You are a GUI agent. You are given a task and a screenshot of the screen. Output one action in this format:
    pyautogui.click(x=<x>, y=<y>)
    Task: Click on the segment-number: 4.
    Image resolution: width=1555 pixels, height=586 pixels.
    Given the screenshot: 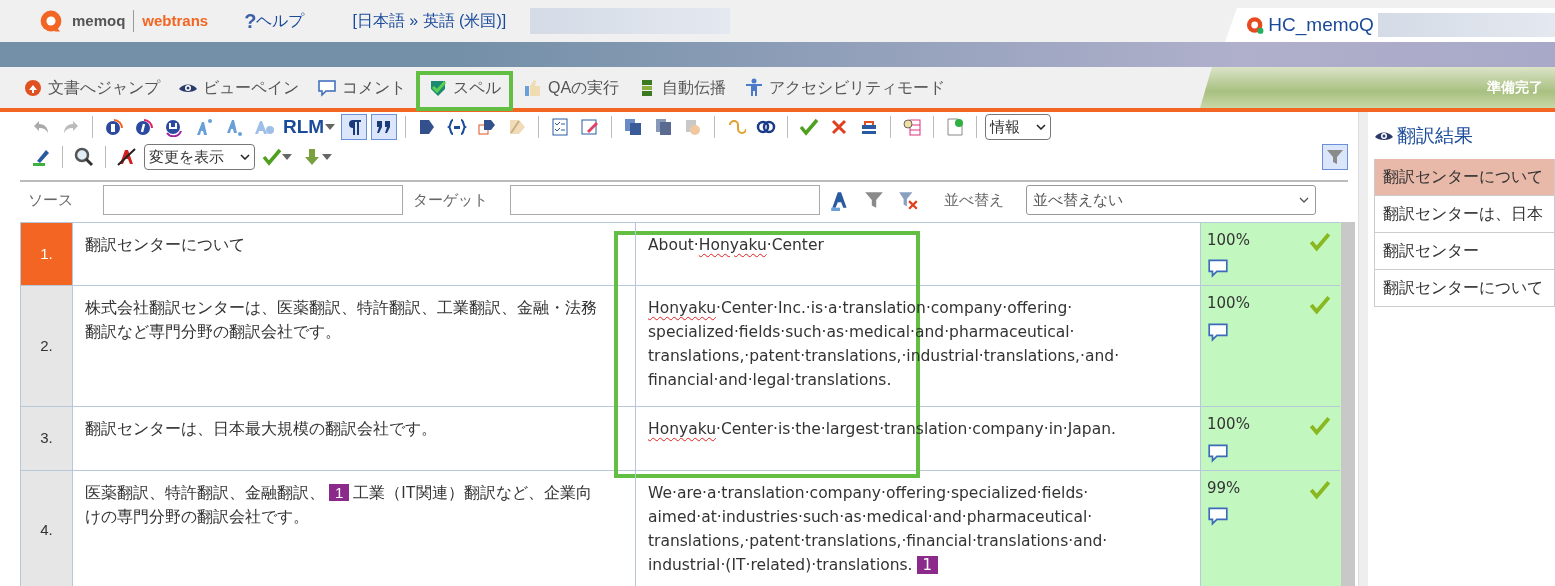 What is the action you would take?
    pyautogui.click(x=47, y=528)
    